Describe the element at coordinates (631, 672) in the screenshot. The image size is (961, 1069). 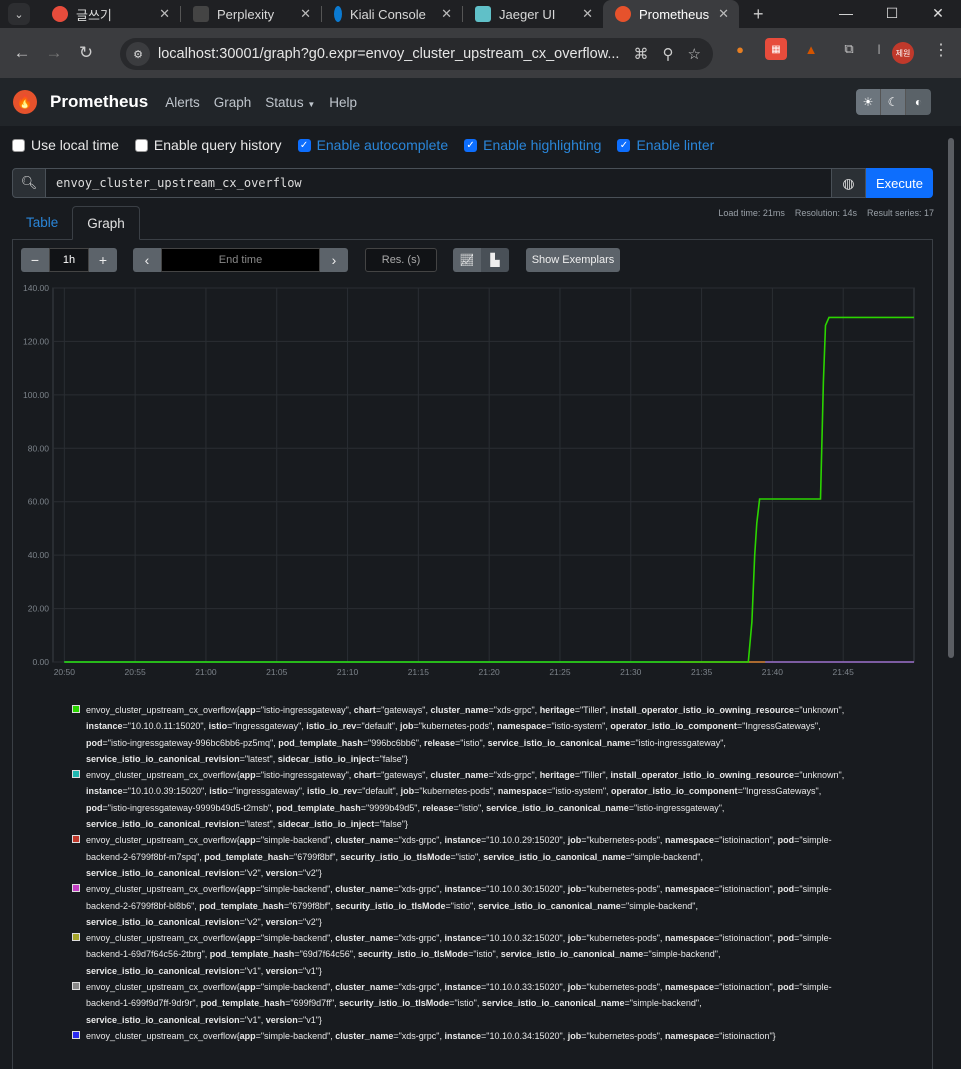
I see `x-tick-label: 21:30` at that location.